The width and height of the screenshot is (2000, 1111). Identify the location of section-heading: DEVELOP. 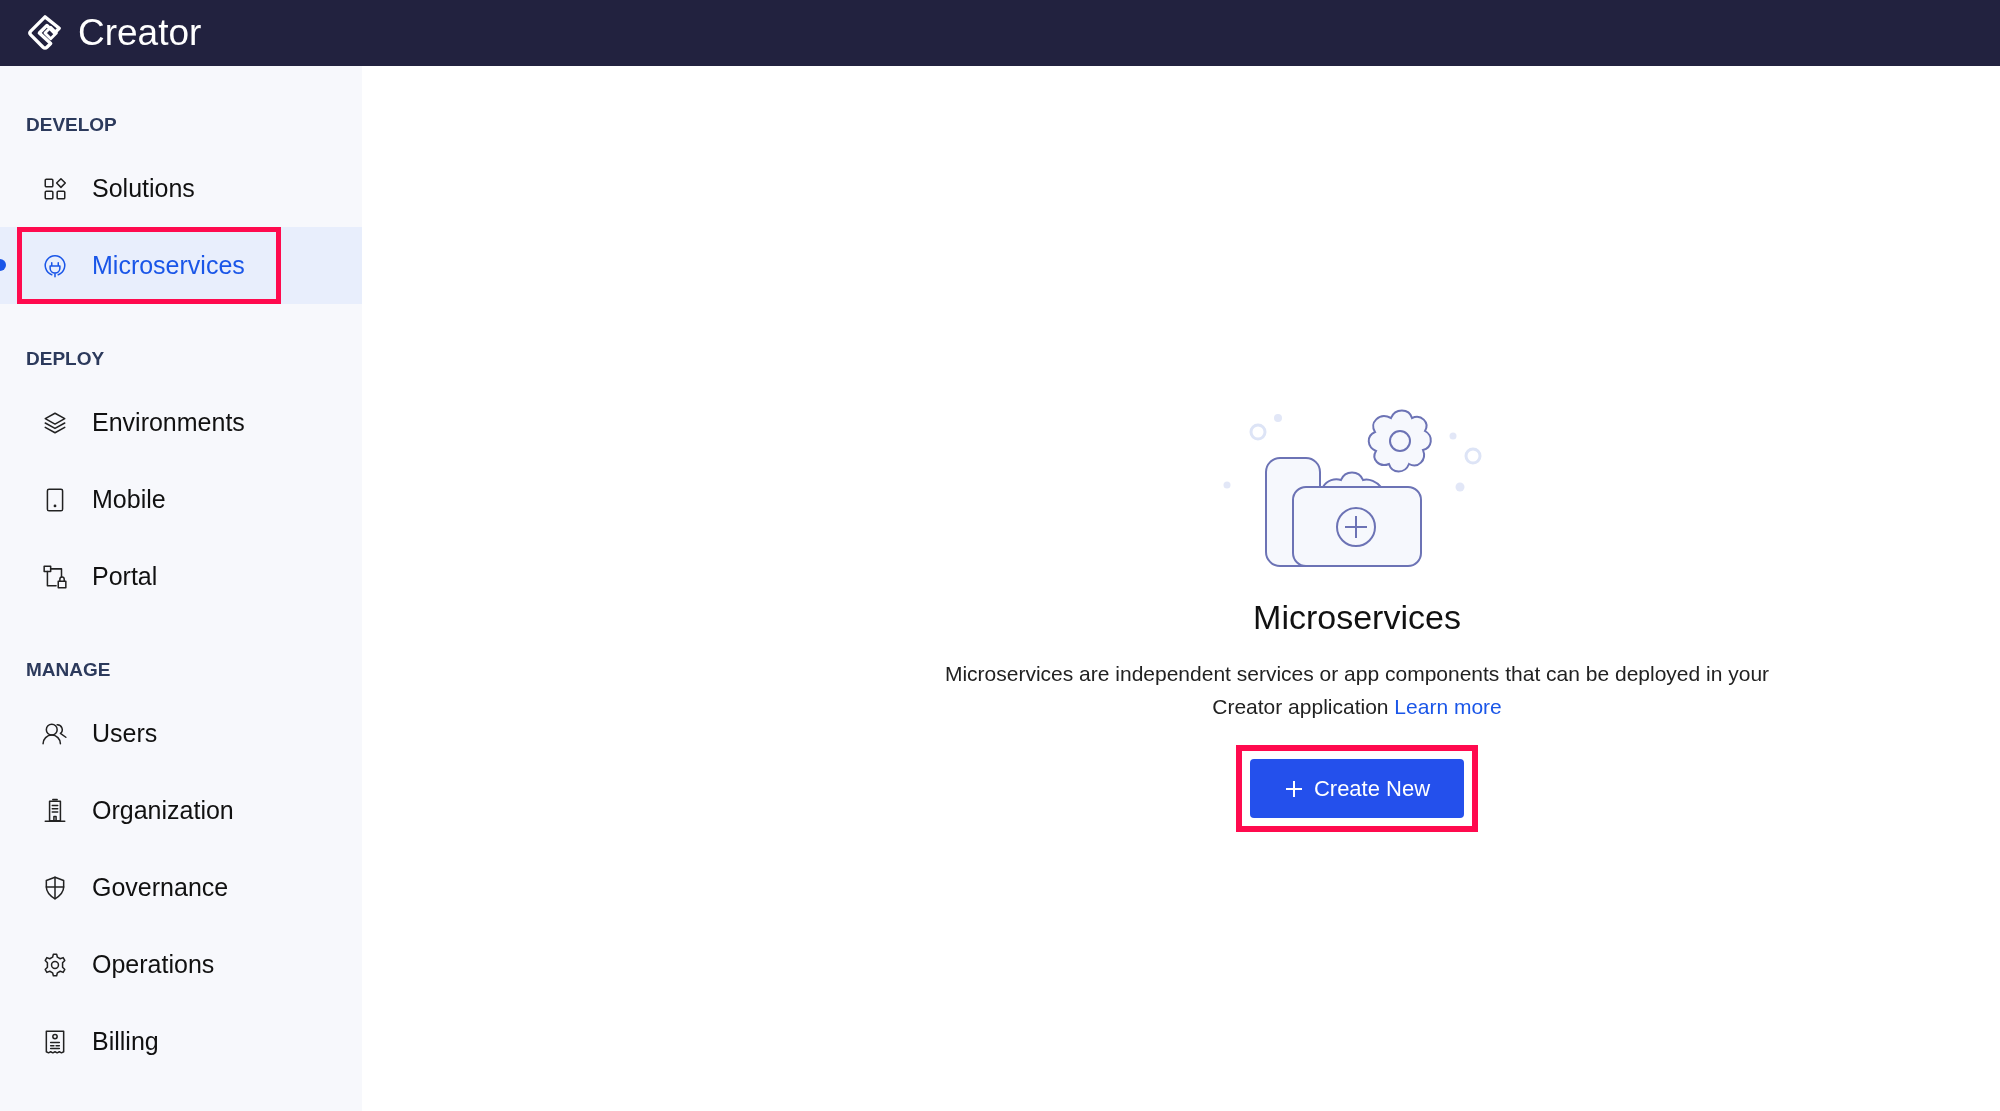
(71, 125).